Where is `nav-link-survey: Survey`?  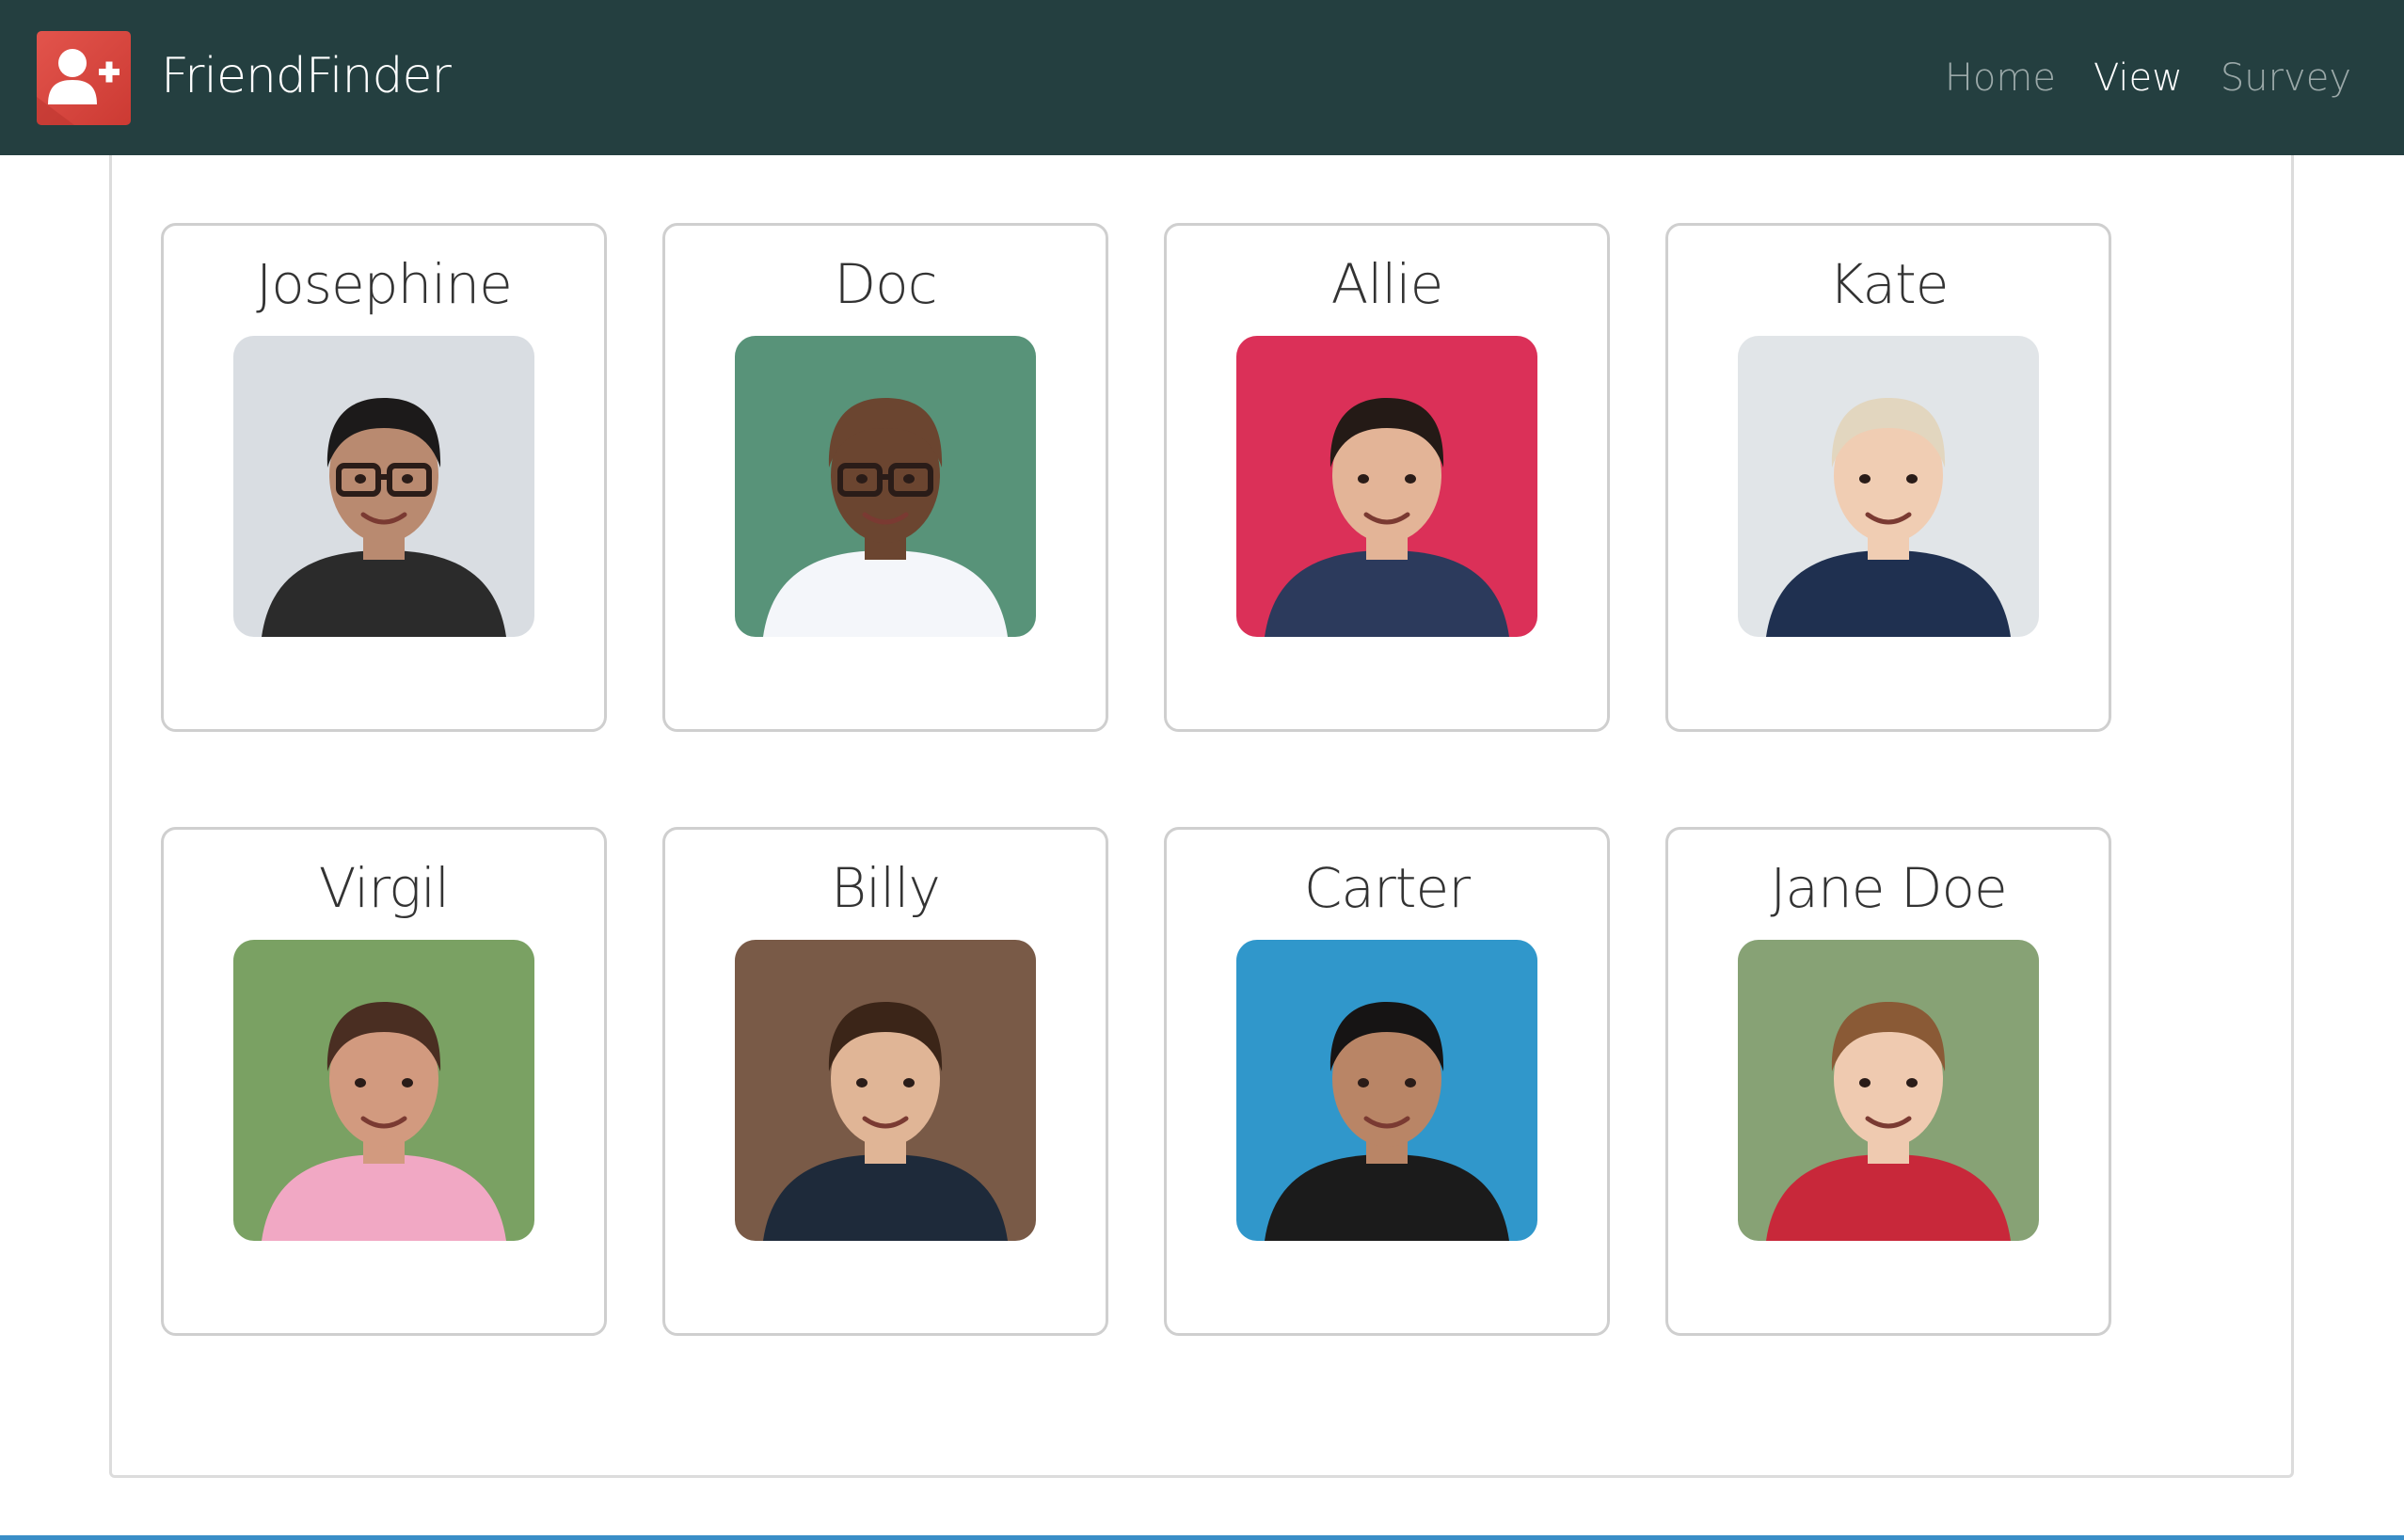 nav-link-survey: Survey is located at coordinates (2286, 78).